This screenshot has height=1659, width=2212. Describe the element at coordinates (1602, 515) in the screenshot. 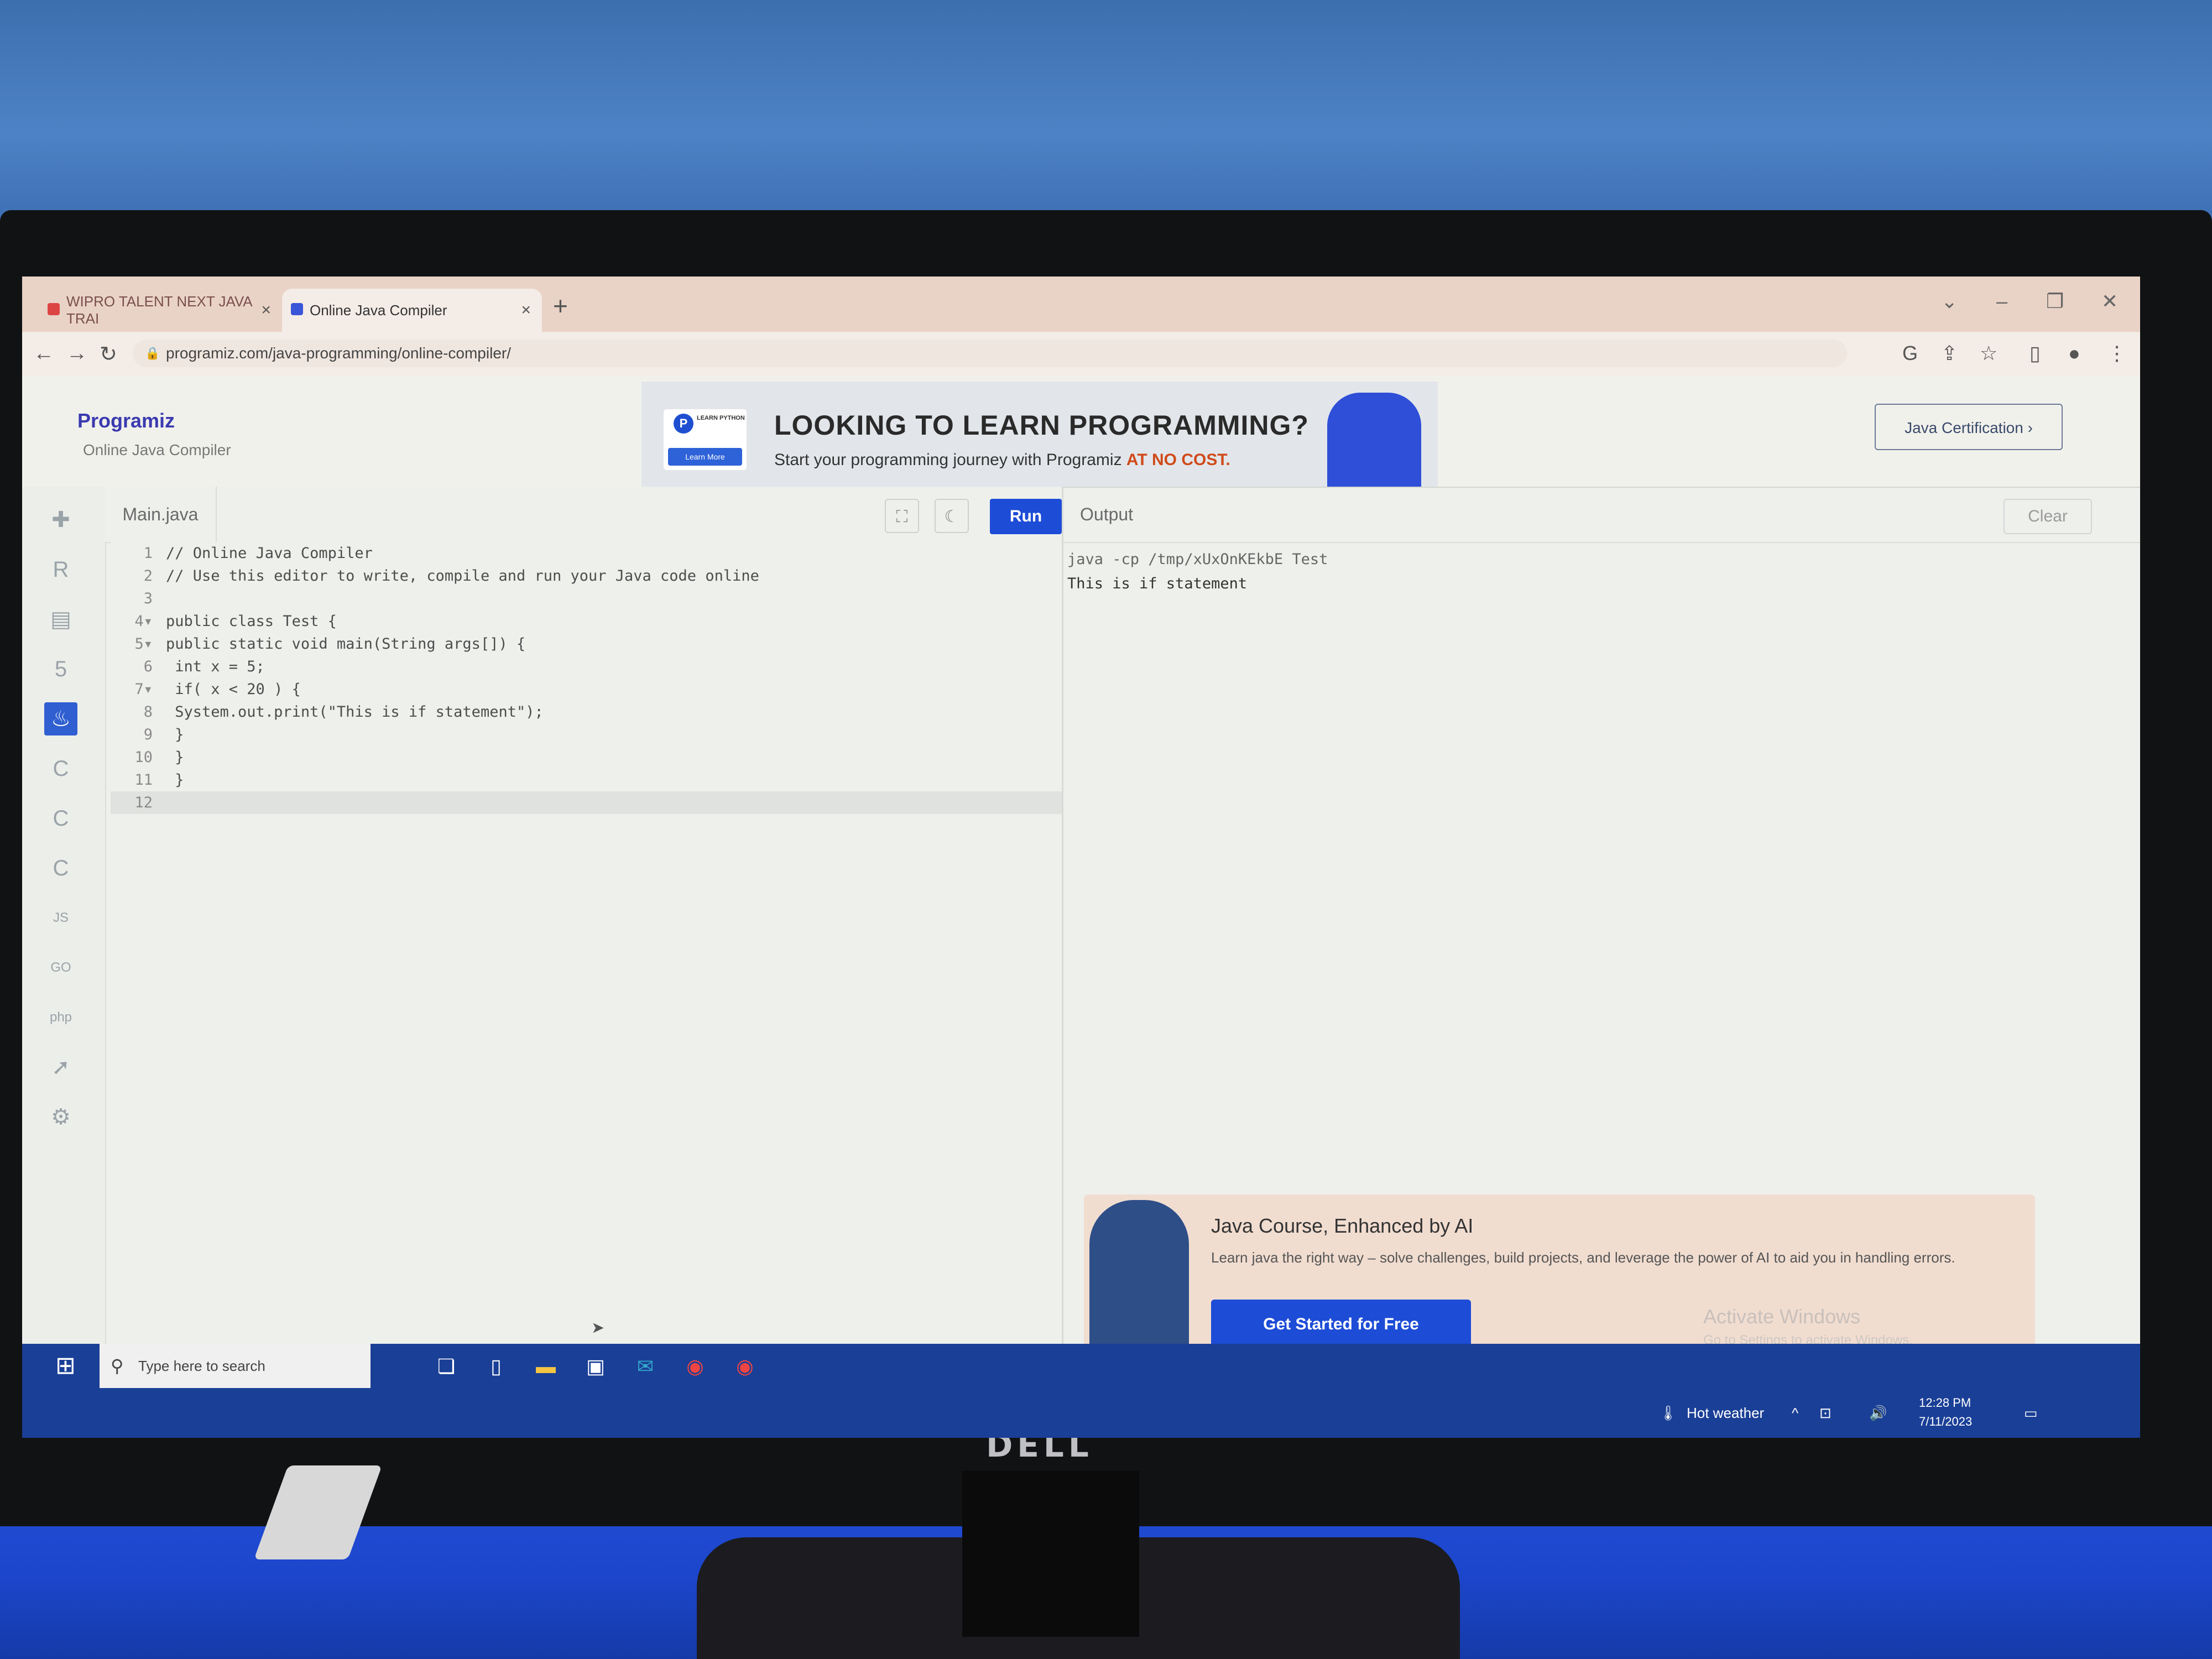

I see `output-toolbar: Output Clear` at that location.